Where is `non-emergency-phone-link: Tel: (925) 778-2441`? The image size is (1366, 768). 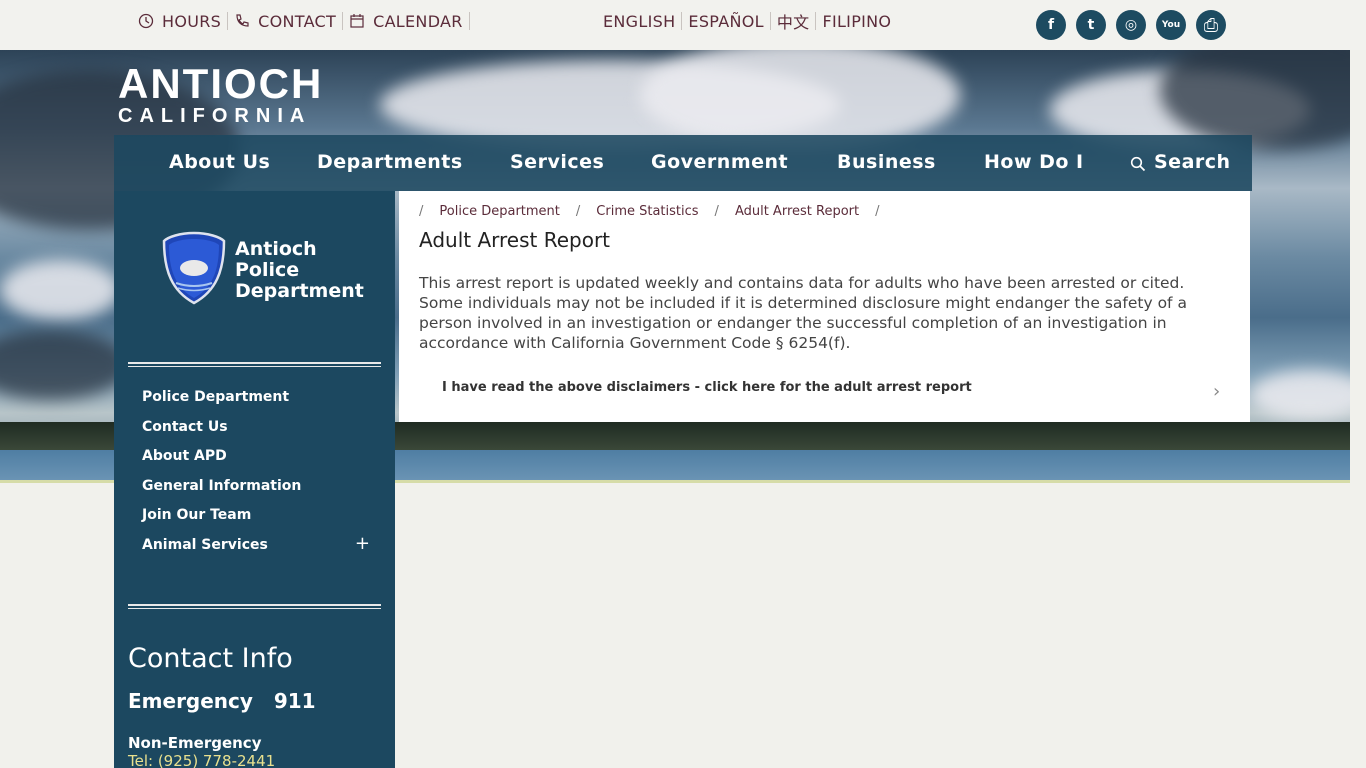
non-emergency-phone-link: Tel: (925) 778-2441 is located at coordinates (201, 760).